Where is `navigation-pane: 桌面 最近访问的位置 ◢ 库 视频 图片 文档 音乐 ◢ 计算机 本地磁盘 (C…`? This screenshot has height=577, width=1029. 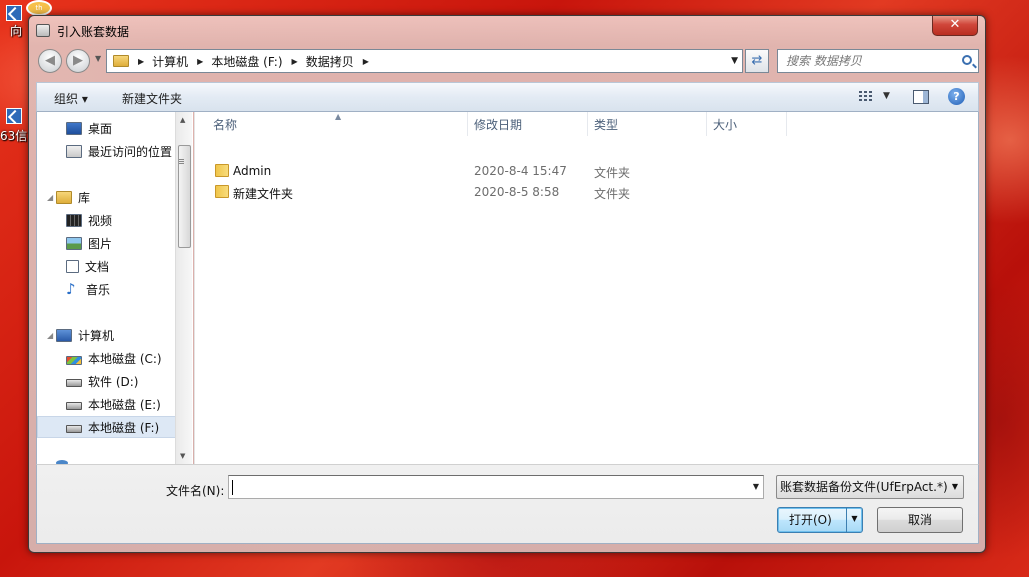
navigation-pane: 桌面 最近访问的位置 ◢ 库 视频 图片 文档 音乐 ◢ 计算机 本地磁盘 (C… is located at coordinates (114, 288).